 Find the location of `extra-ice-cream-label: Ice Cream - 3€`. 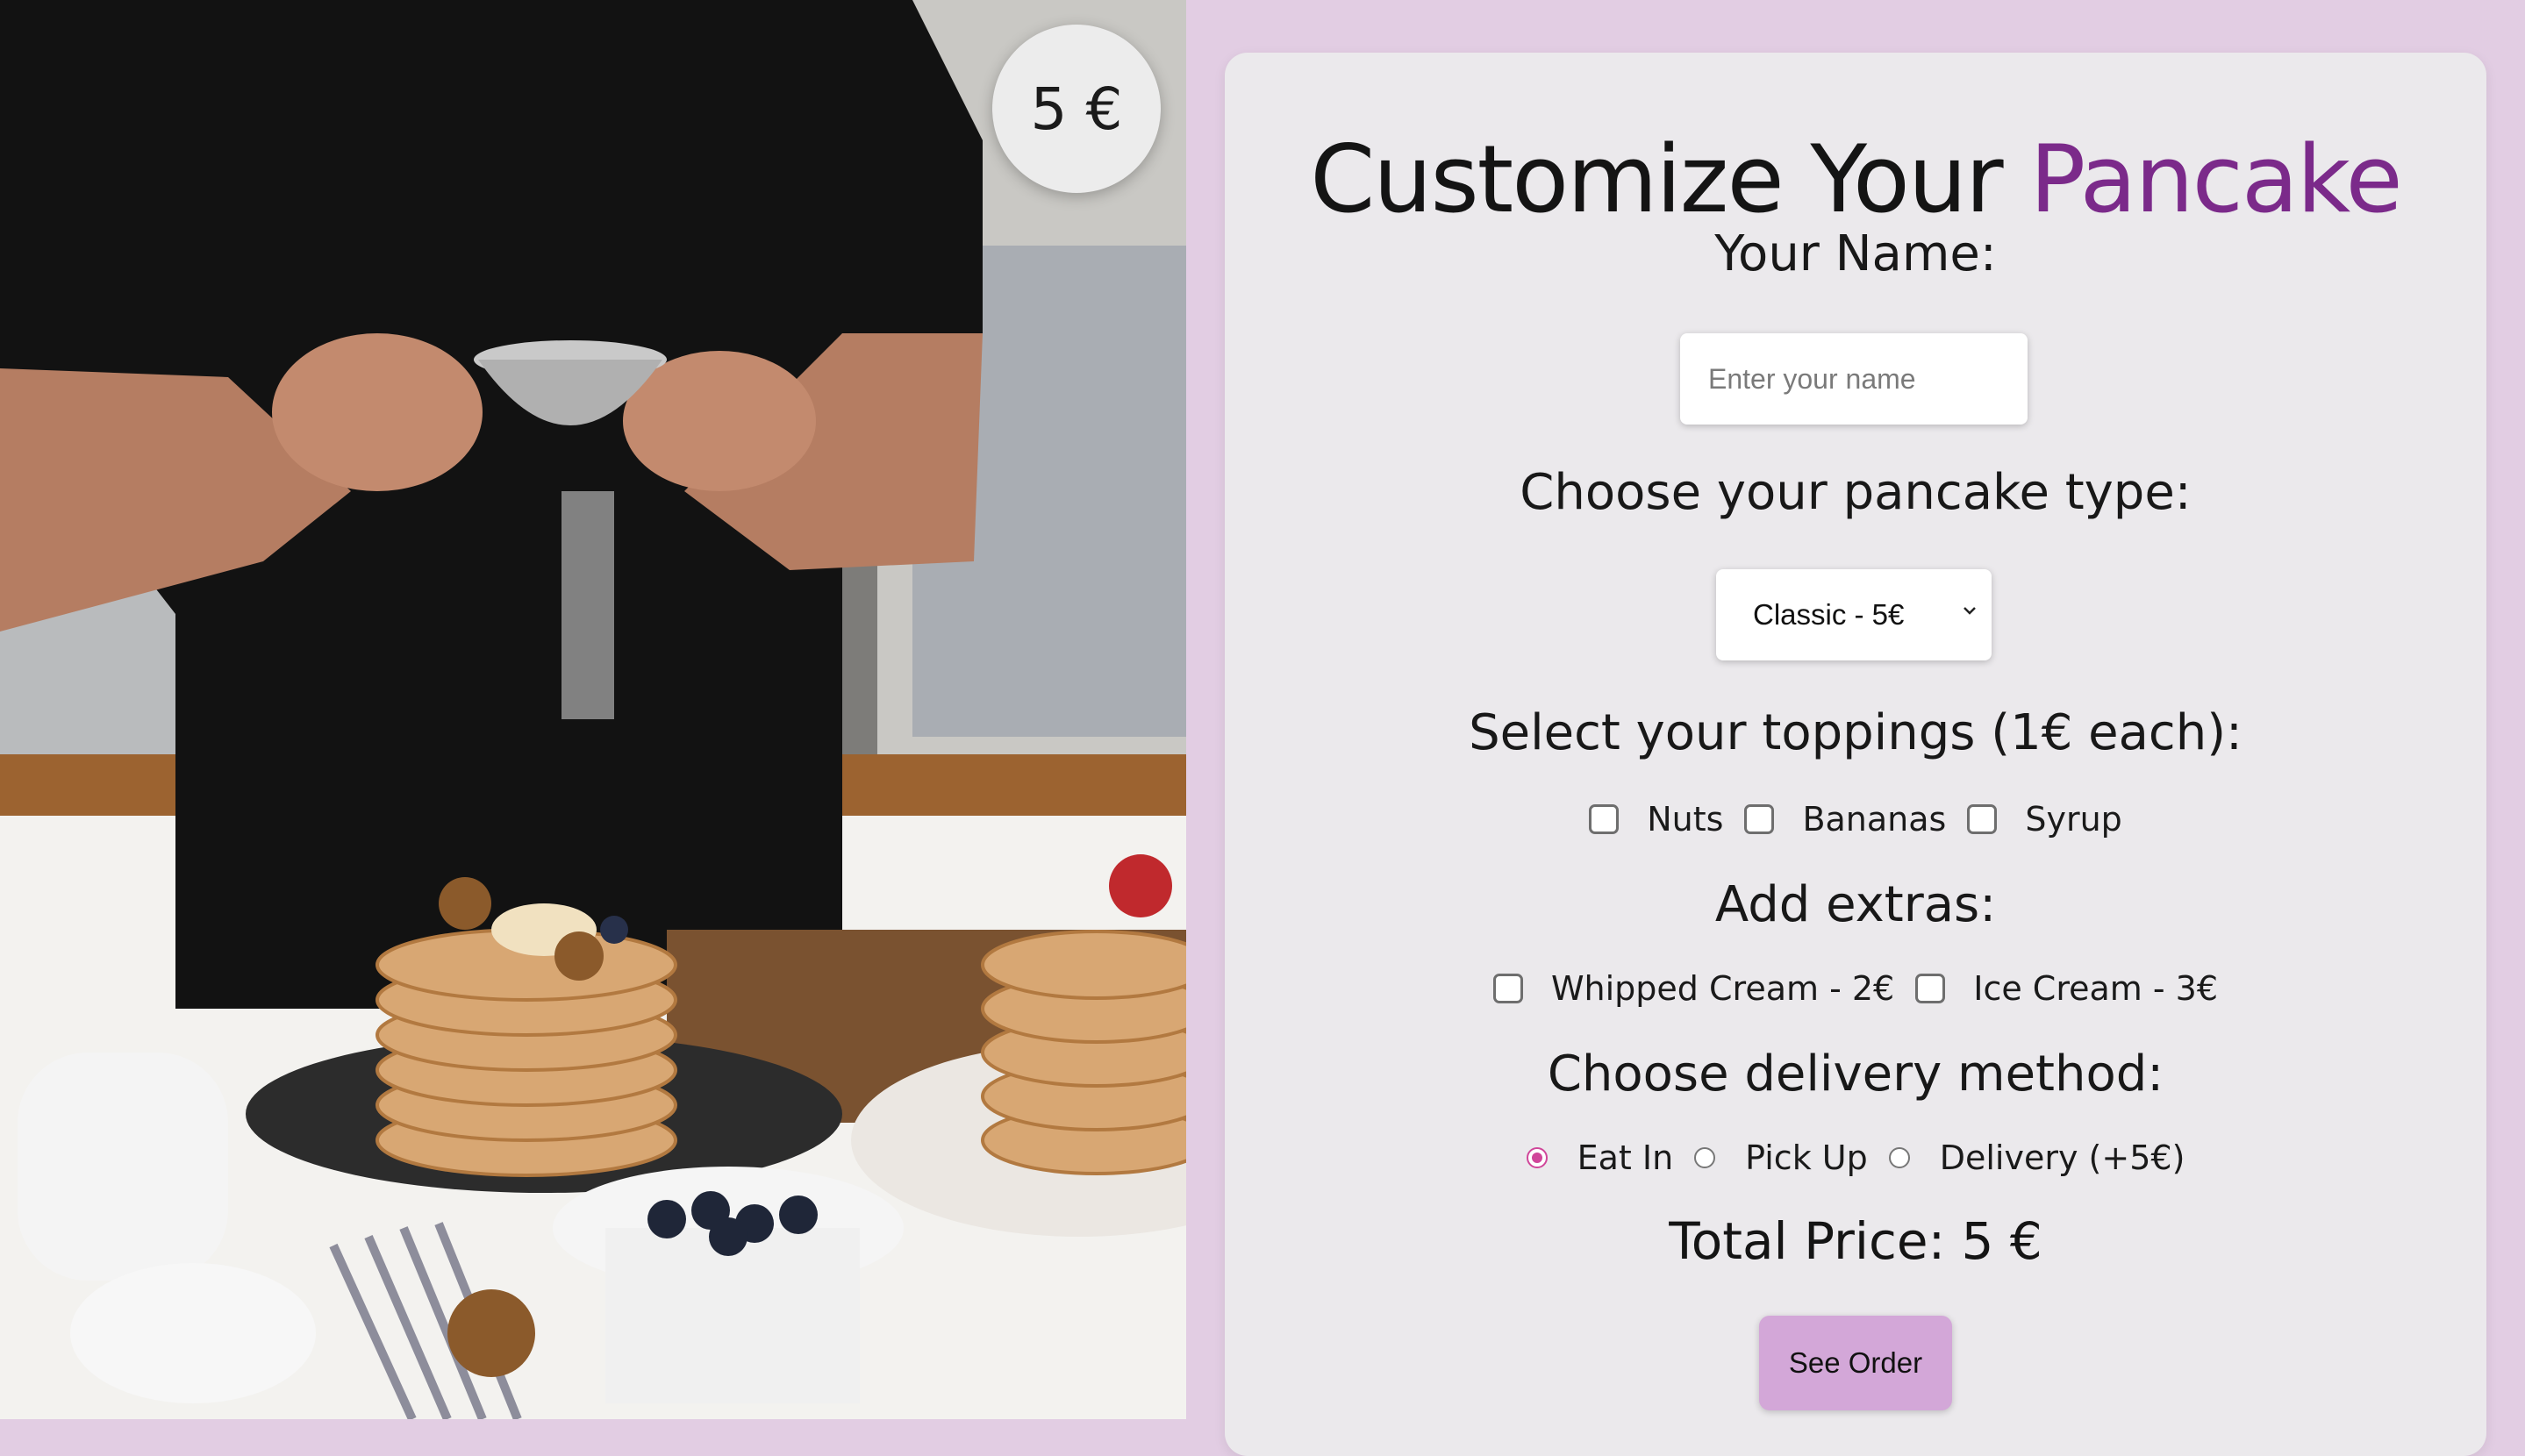

extra-ice-cream-label: Ice Cream - 3€ is located at coordinates (2096, 988).